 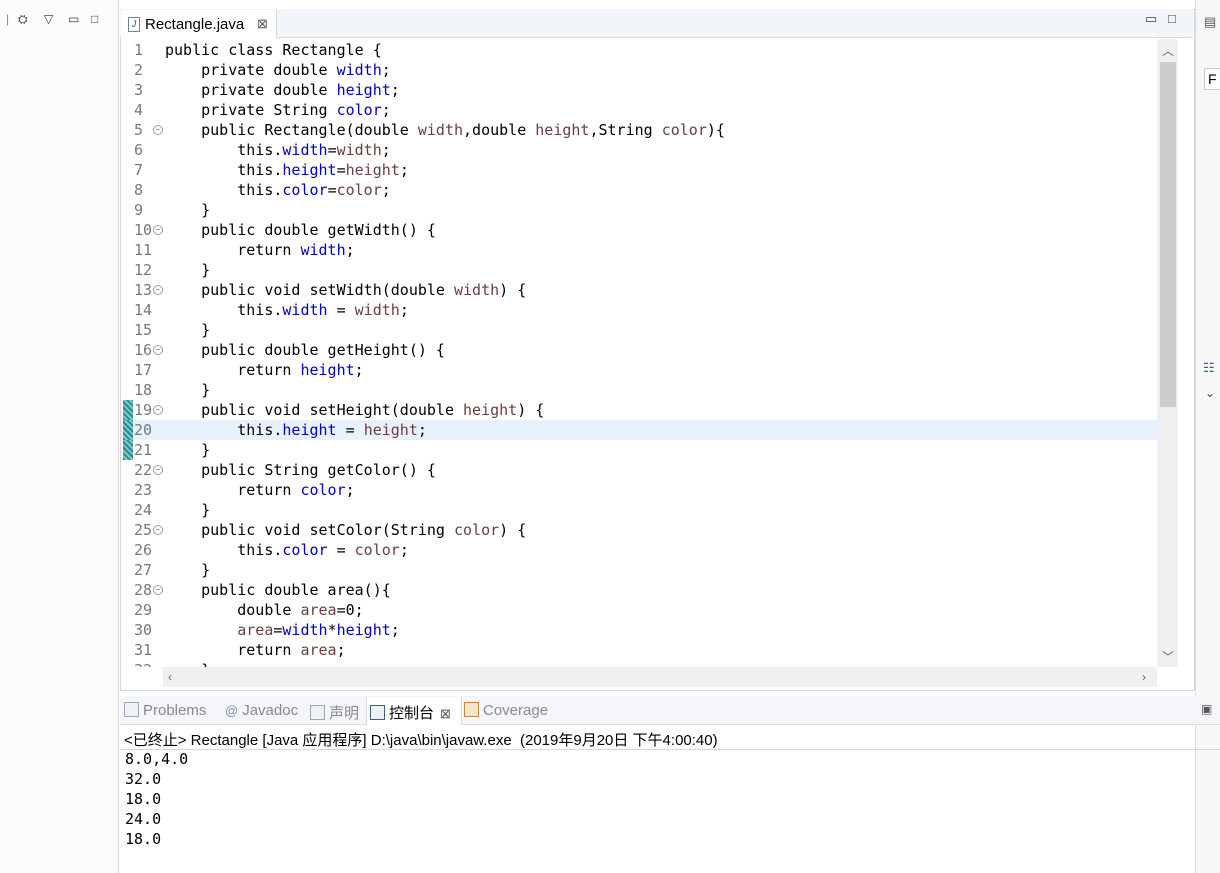 I want to click on tab-label: 声明, so click(x=344, y=713).